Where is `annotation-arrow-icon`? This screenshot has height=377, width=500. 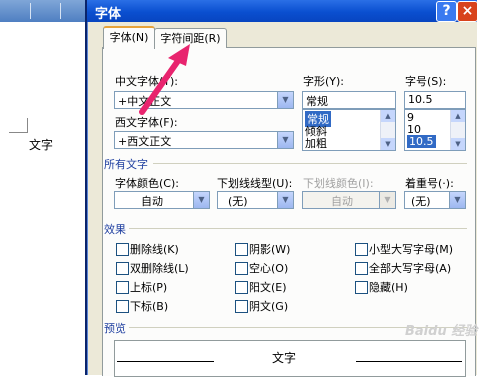
annotation-arrow-icon is located at coordinates (164, 79).